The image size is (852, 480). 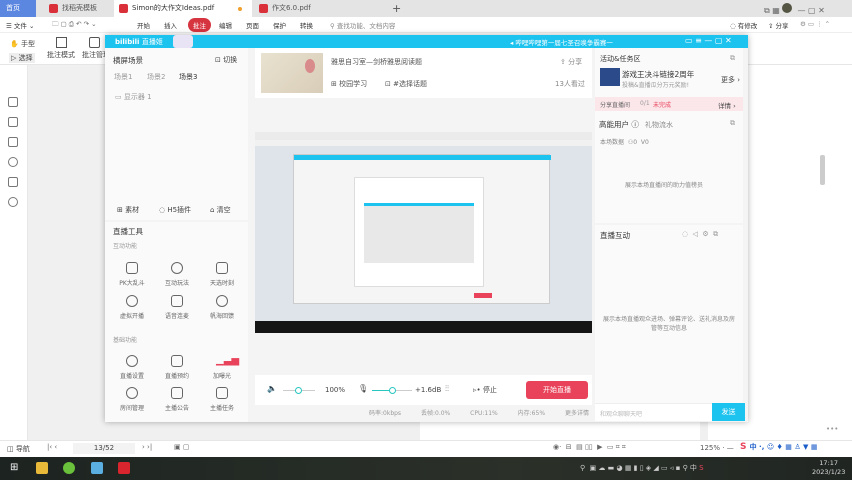 I want to click on annotation-manage-button: 批注管理, so click(x=94, y=48).